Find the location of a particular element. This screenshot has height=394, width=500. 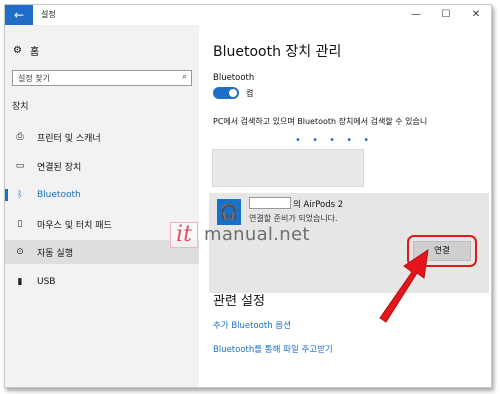

headphones-icon: 🎧 is located at coordinates (229, 212).